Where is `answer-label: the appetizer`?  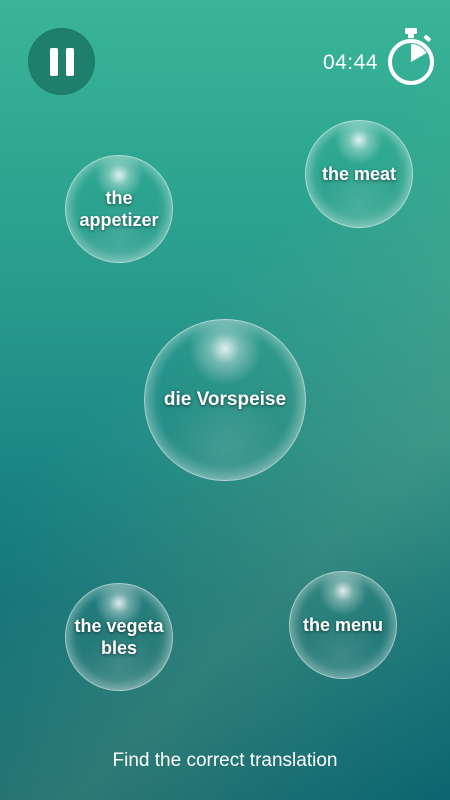
answer-label: the appetizer is located at coordinates (119, 209).